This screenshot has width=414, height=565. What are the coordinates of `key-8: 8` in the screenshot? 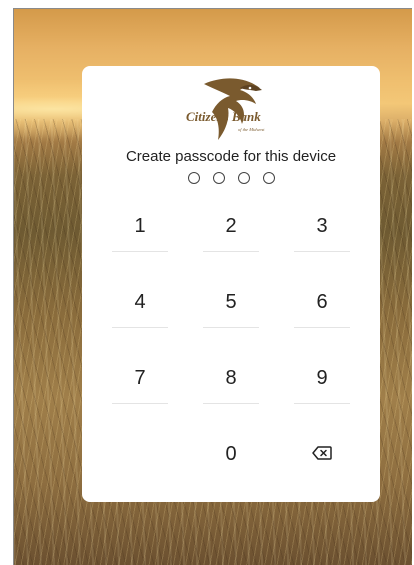 It's located at (231, 386).